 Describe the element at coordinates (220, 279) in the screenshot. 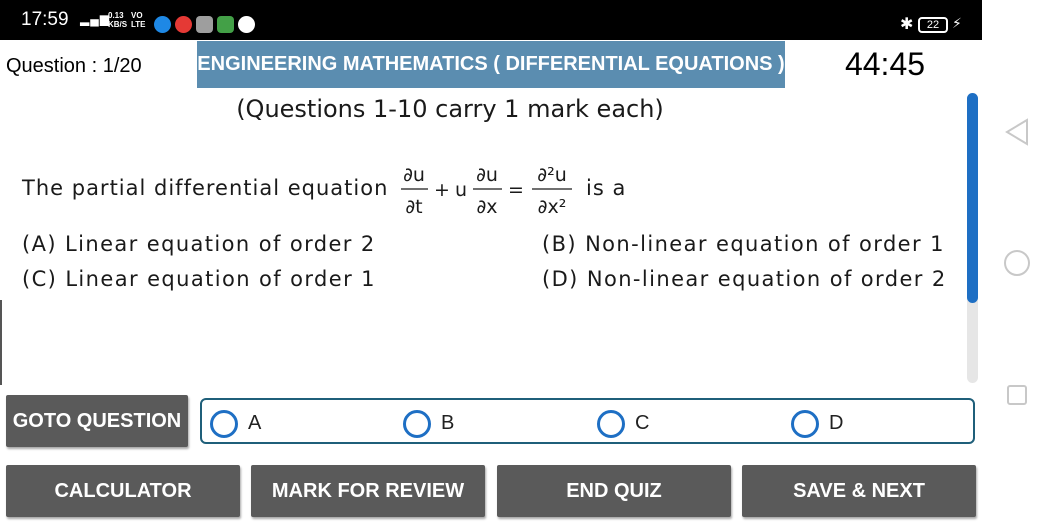

I see `option-c-text: Linear equation of order 1` at that location.